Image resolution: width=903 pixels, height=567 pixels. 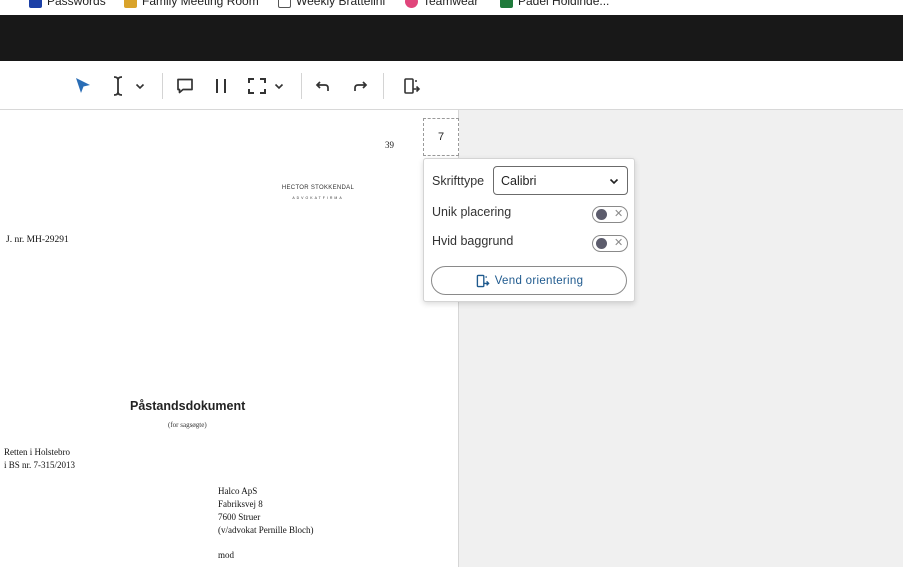 I want to click on page-stamp-field: 7, so click(x=441, y=137).